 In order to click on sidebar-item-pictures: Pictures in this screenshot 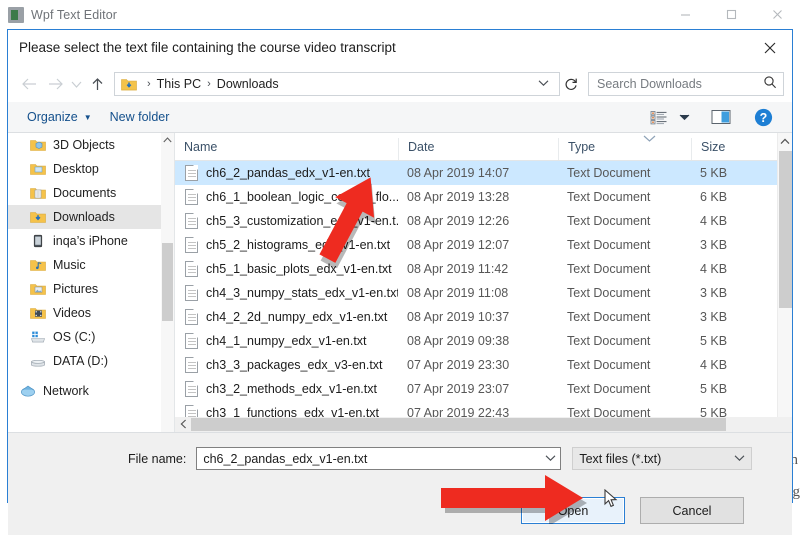, I will do `click(91, 289)`.